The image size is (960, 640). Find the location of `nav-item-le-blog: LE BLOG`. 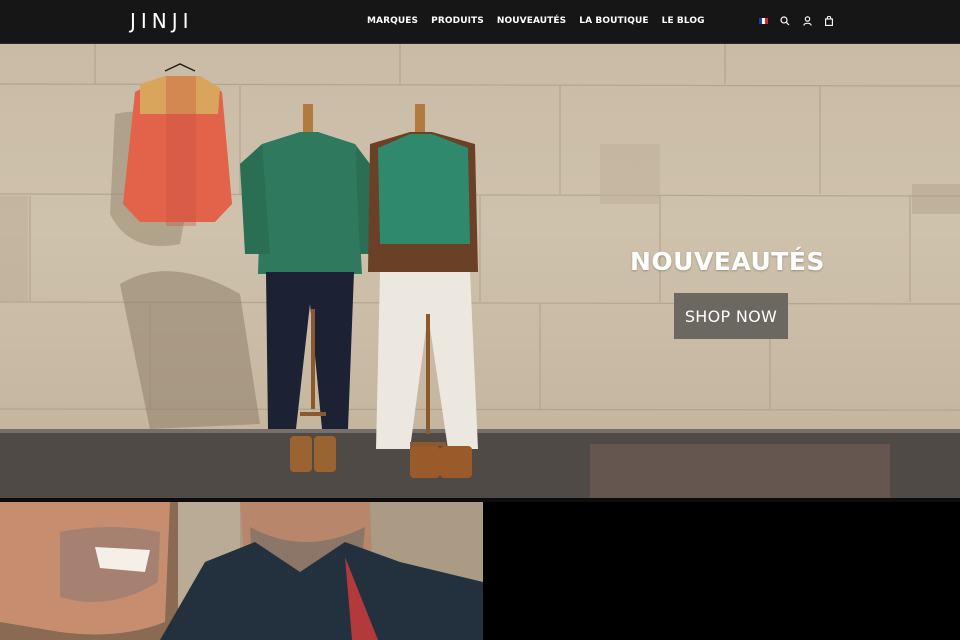

nav-item-le-blog: LE BLOG is located at coordinates (683, 21).